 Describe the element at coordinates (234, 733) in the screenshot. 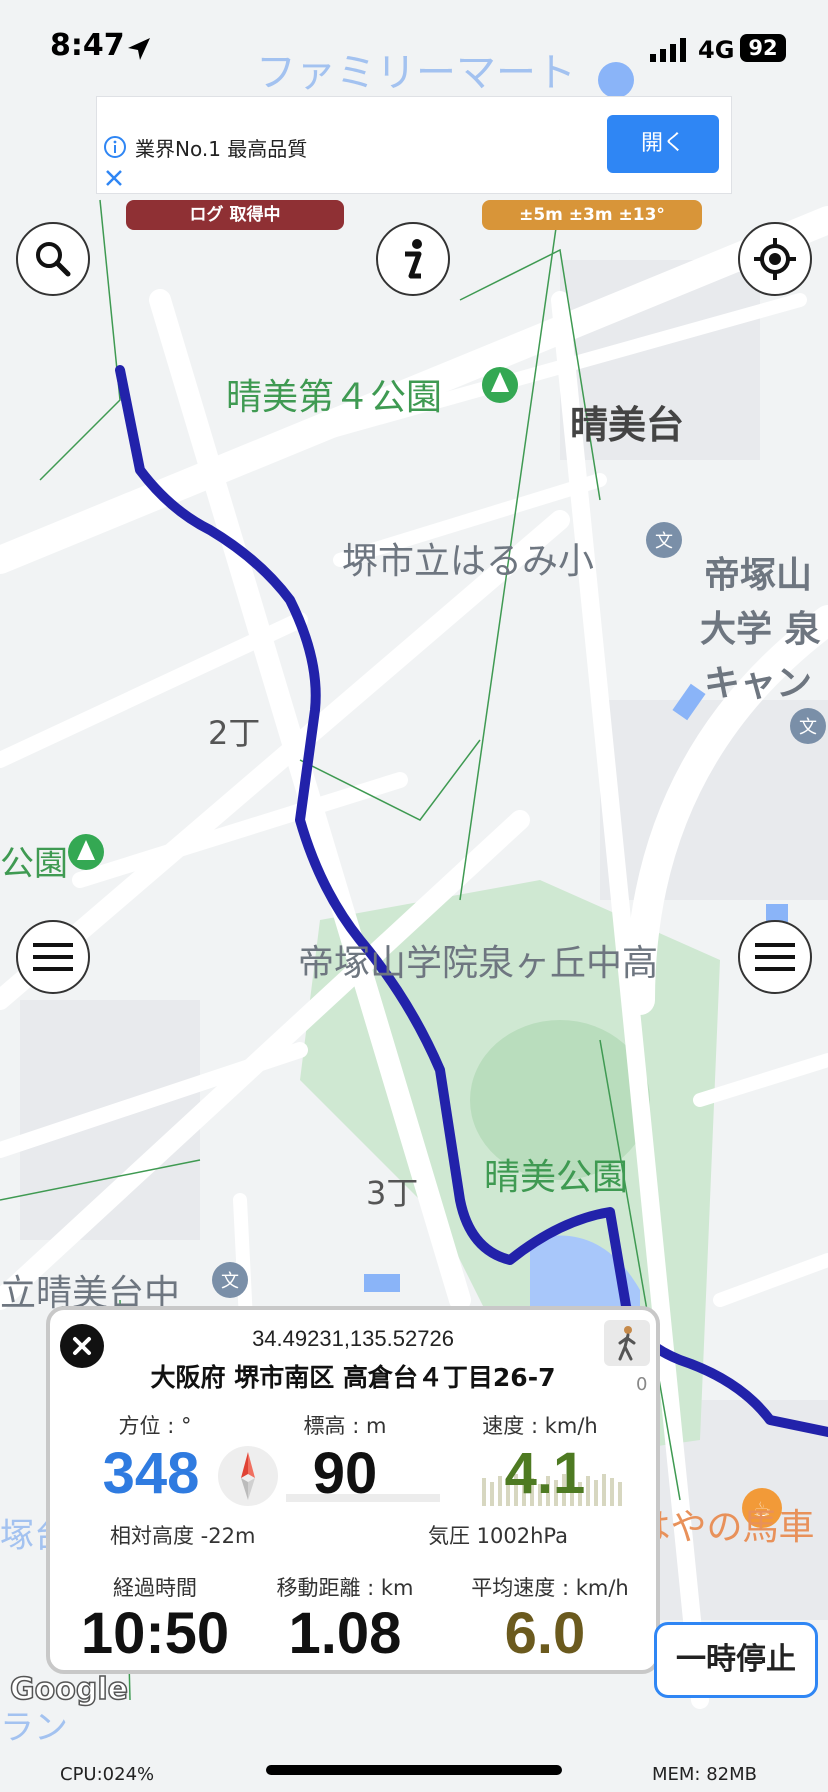

I see `map-label-chome2: 2丁` at that location.